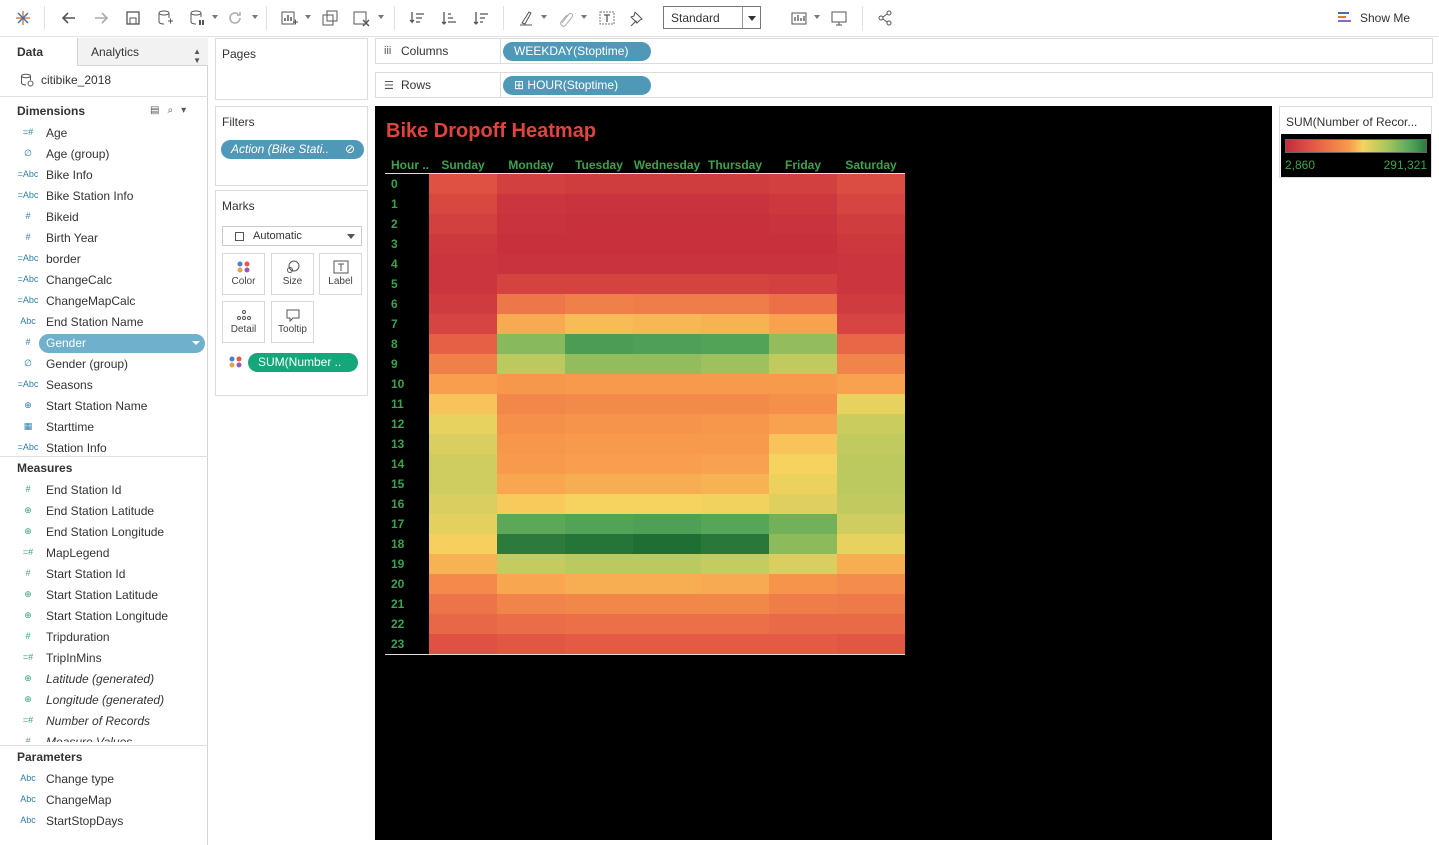  Describe the element at coordinates (104, 779) in the screenshot. I see `field-item: Abc Change type` at that location.